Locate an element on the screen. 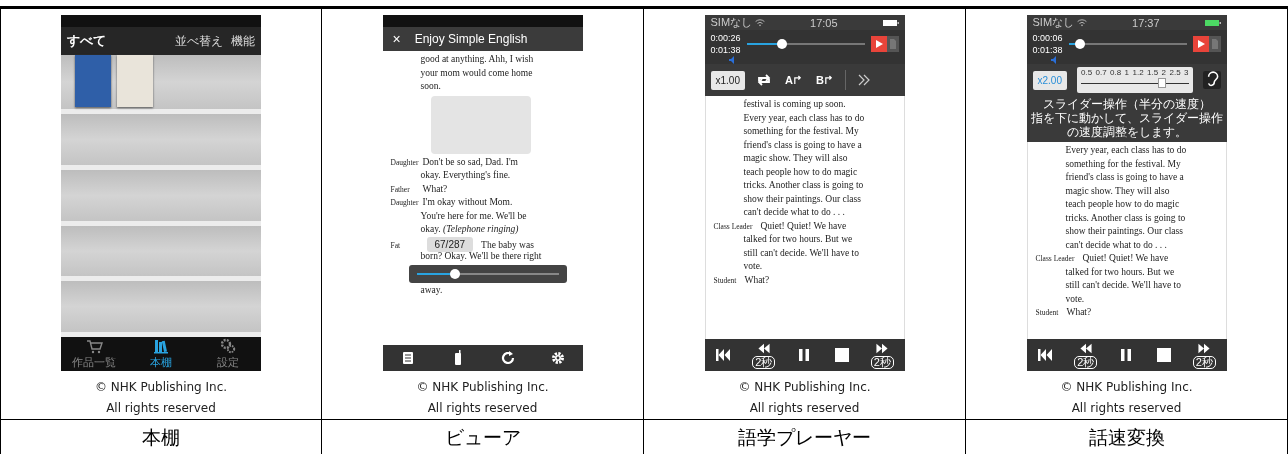  close-button: × is located at coordinates (396, 39).